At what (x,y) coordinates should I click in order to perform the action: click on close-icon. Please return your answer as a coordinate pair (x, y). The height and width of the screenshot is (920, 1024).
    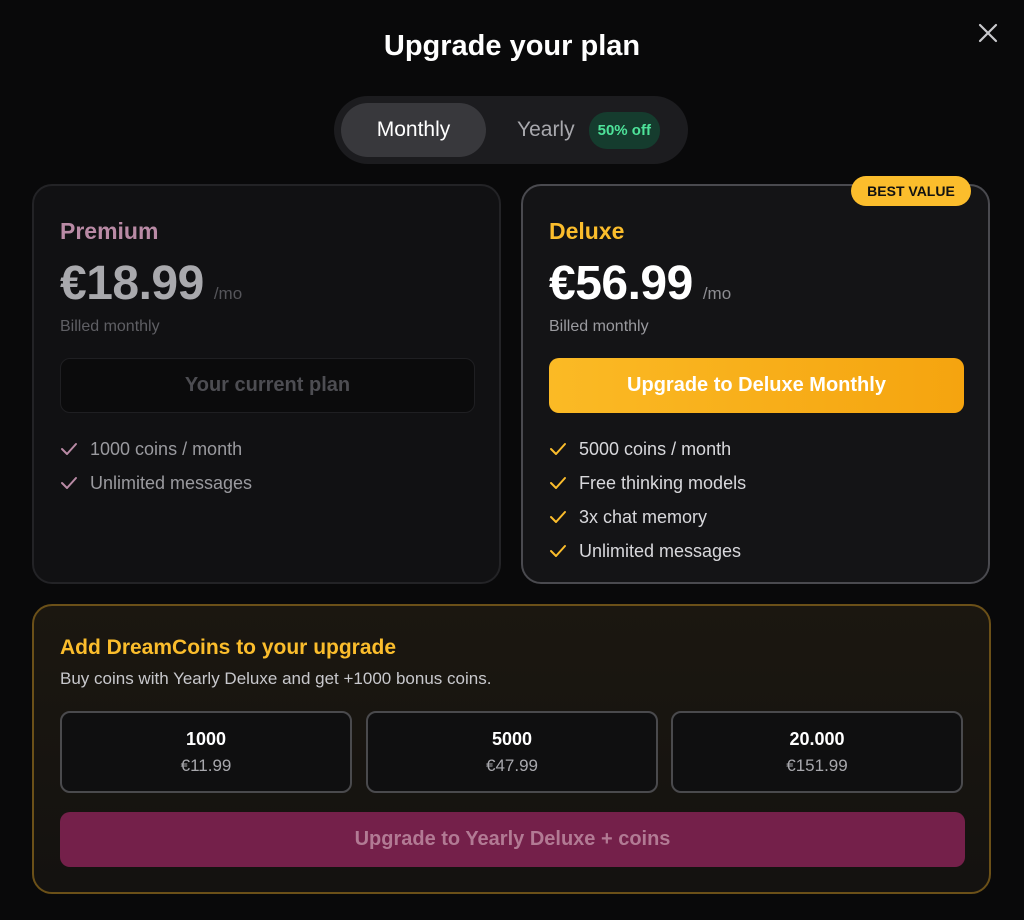
    Looking at the image, I should click on (988, 33).